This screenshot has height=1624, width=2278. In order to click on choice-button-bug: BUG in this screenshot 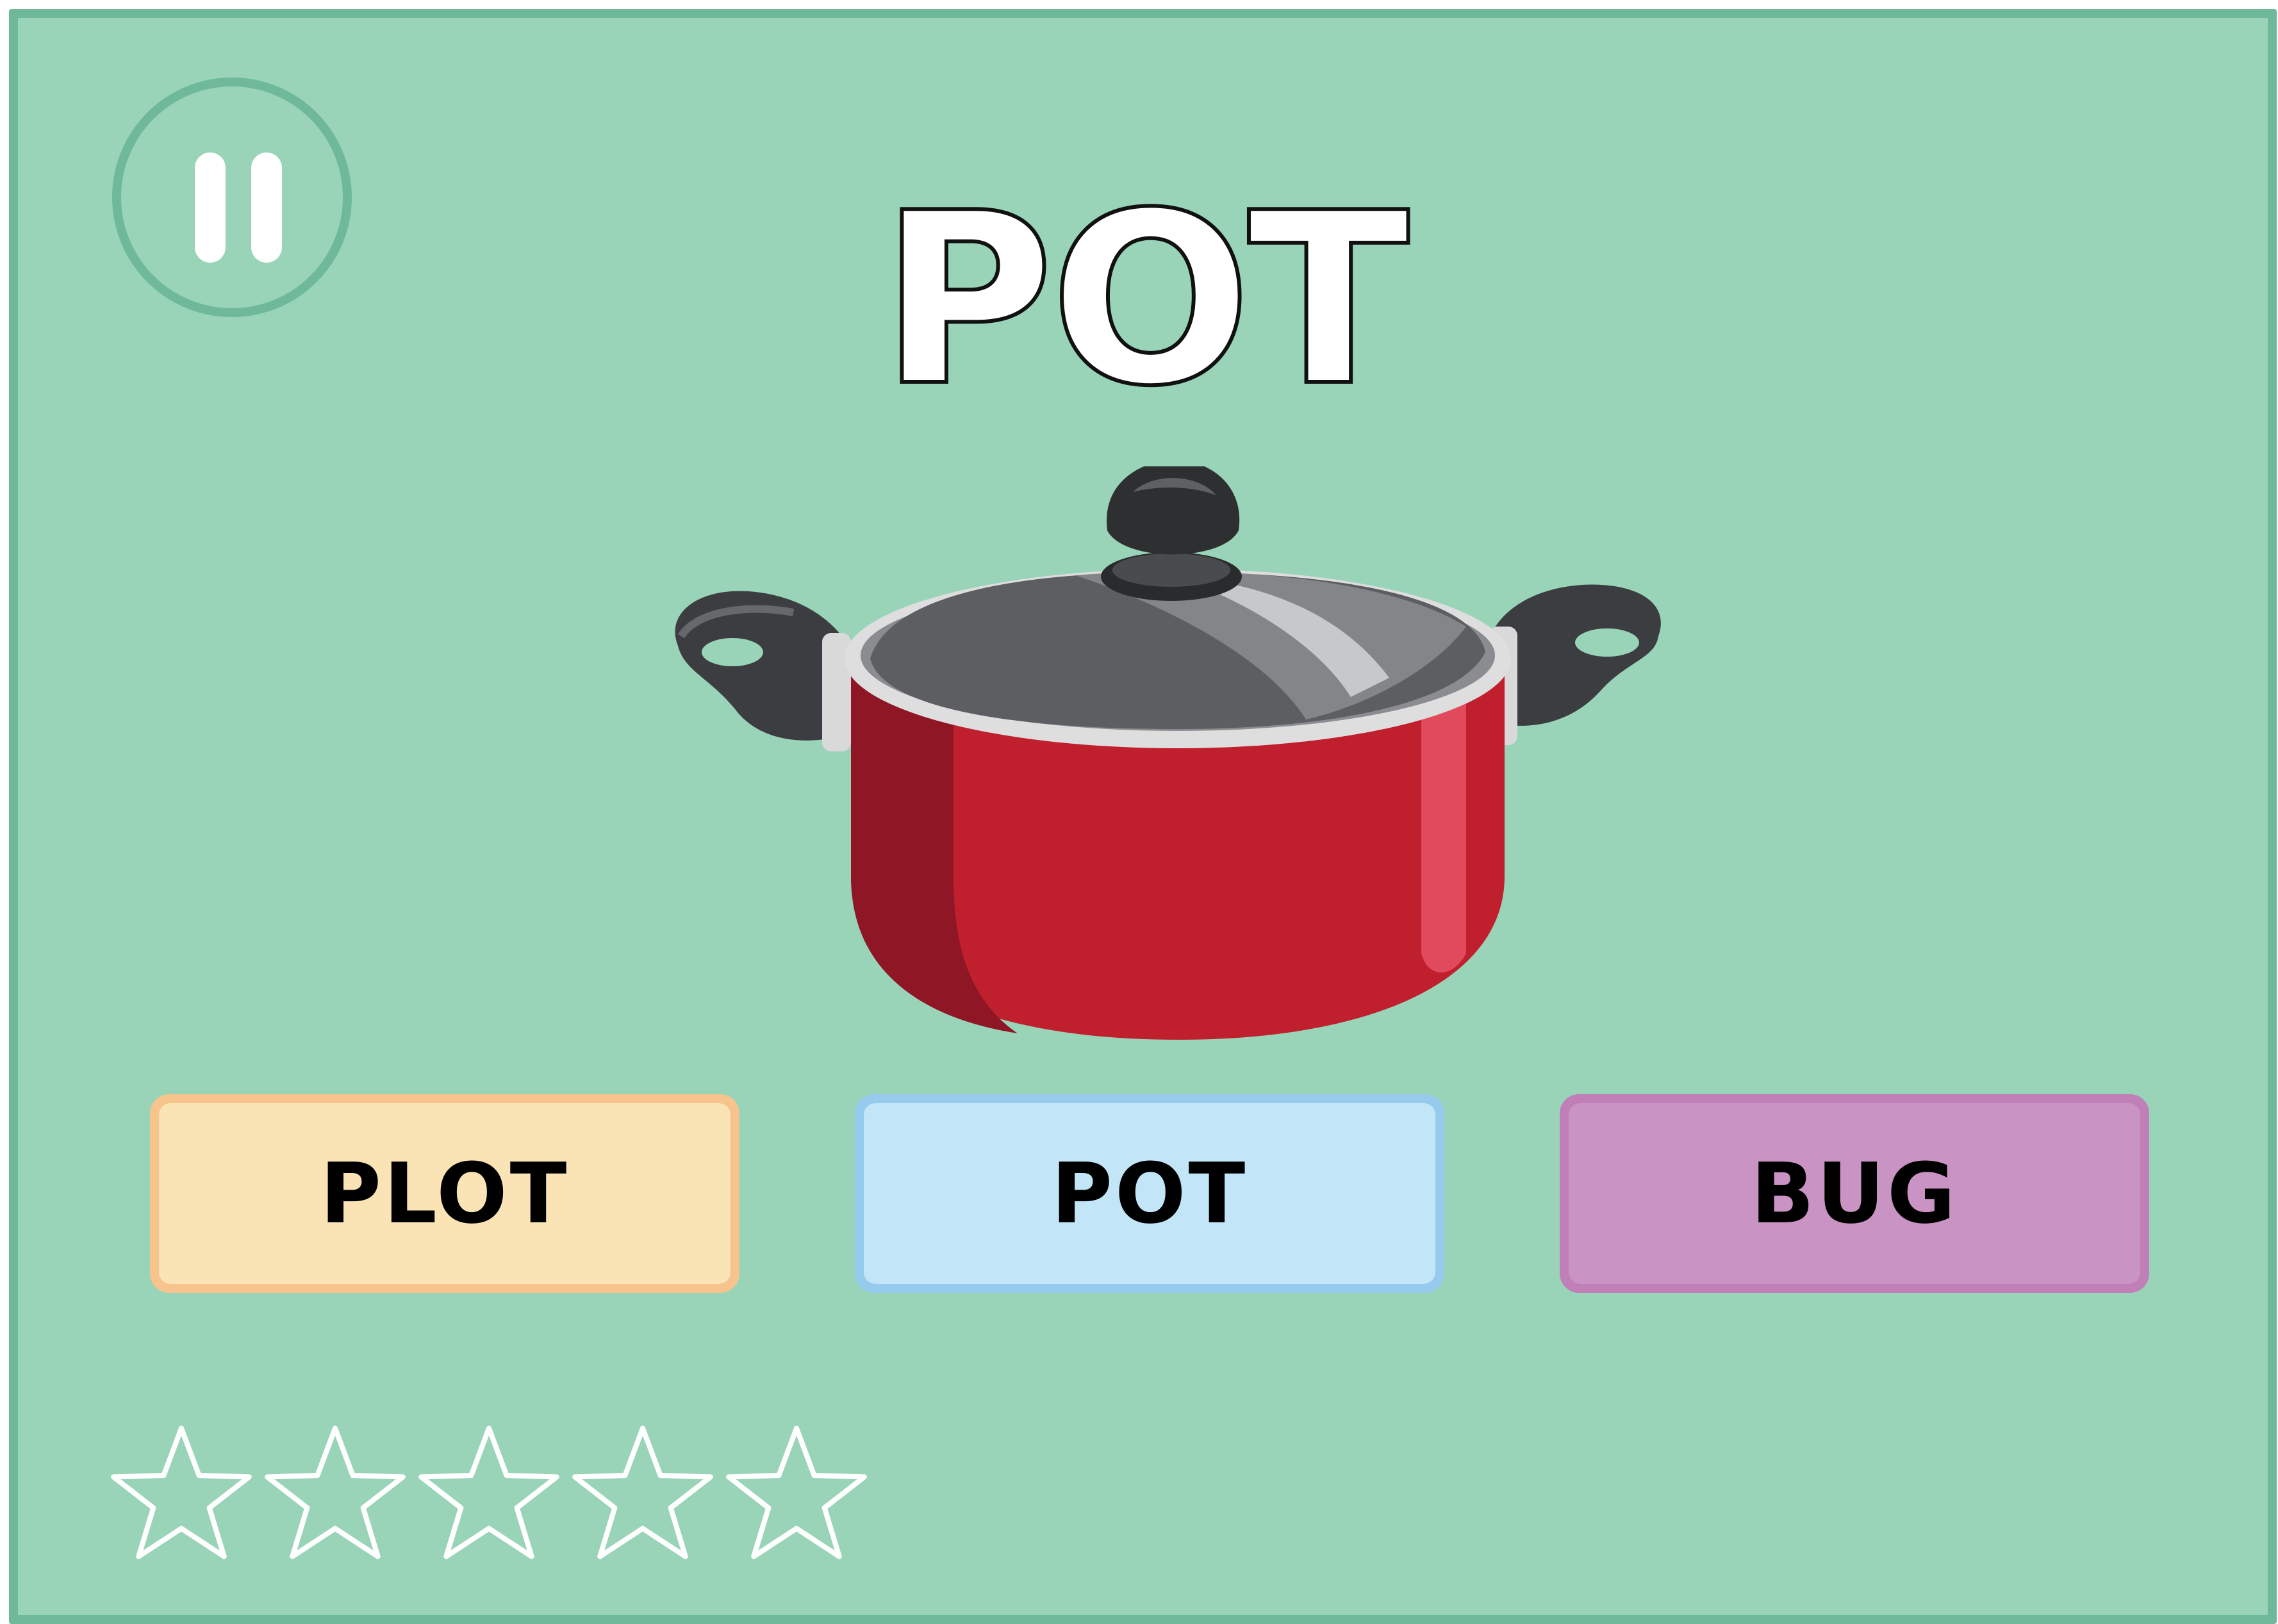, I will do `click(1854, 1193)`.